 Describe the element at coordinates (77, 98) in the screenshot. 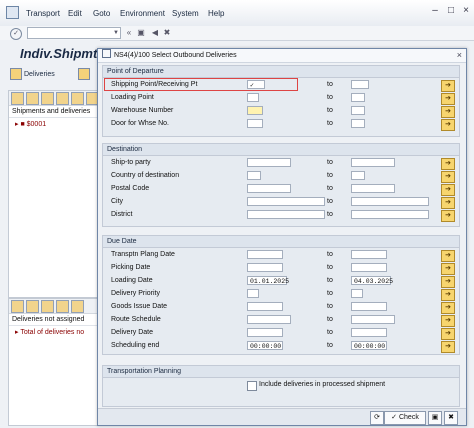

I see `truck-small-icon` at that location.